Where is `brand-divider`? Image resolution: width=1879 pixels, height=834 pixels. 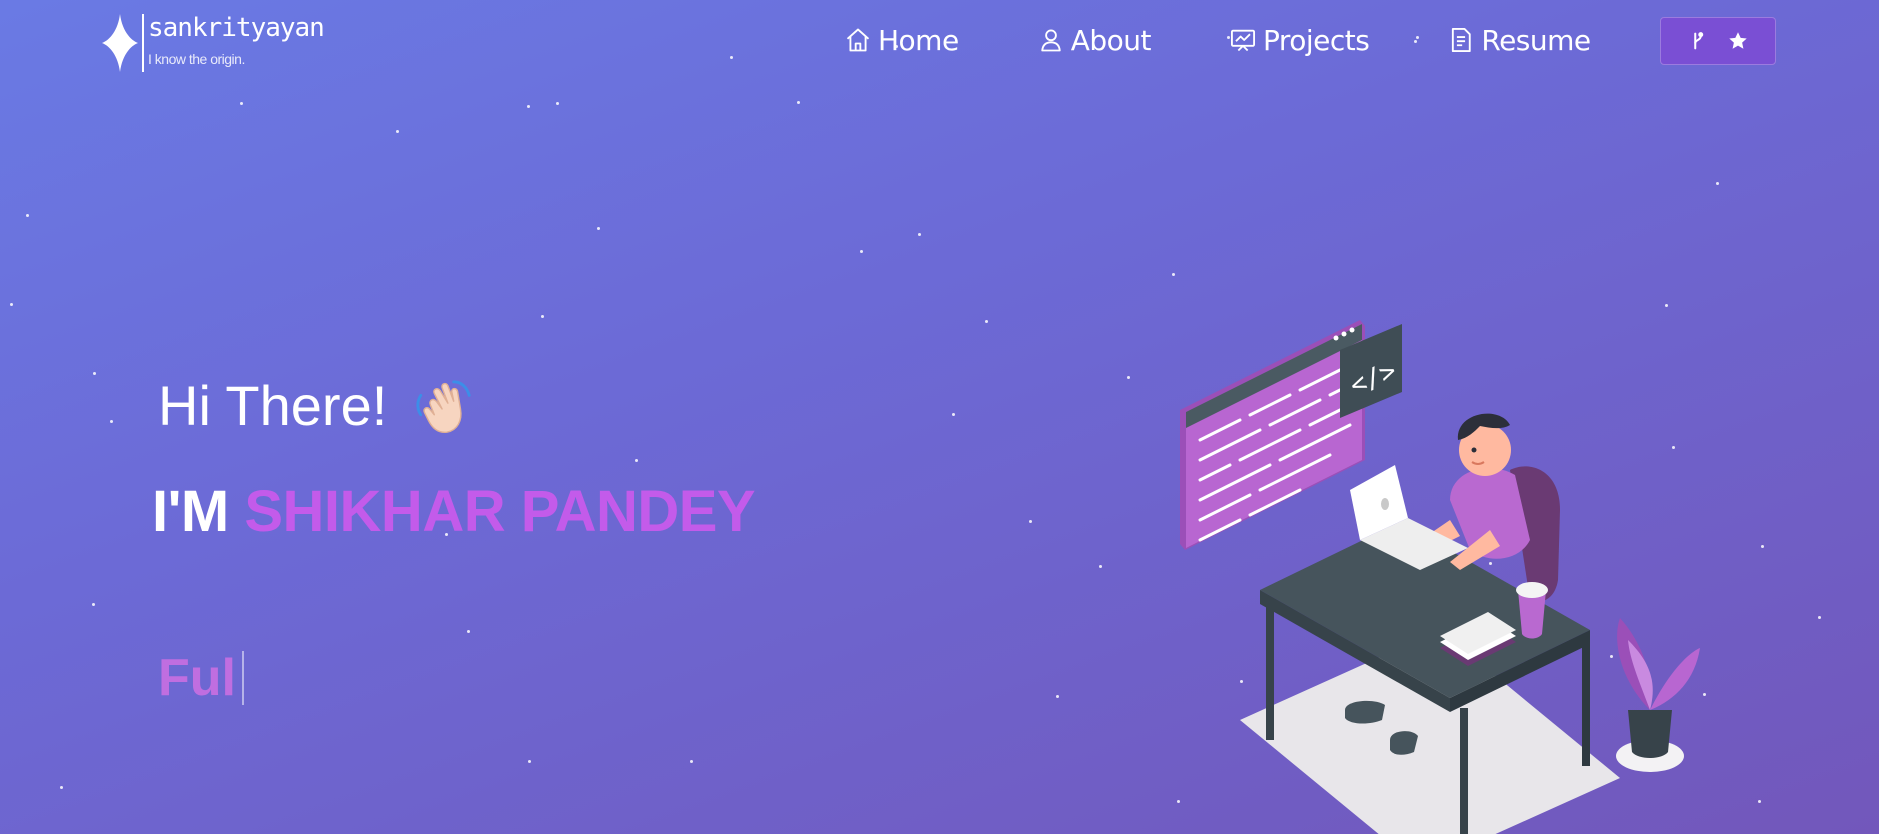
brand-divider is located at coordinates (143, 43).